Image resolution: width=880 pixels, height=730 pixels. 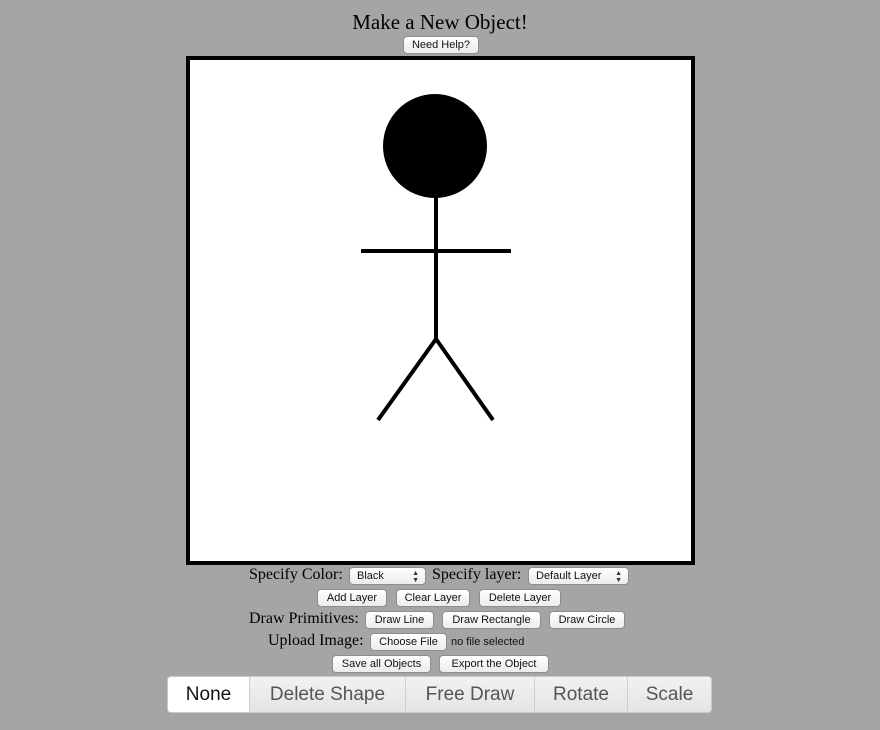 What do you see at coordinates (494, 664) in the screenshot?
I see `export-object-button: Export the Object` at bounding box center [494, 664].